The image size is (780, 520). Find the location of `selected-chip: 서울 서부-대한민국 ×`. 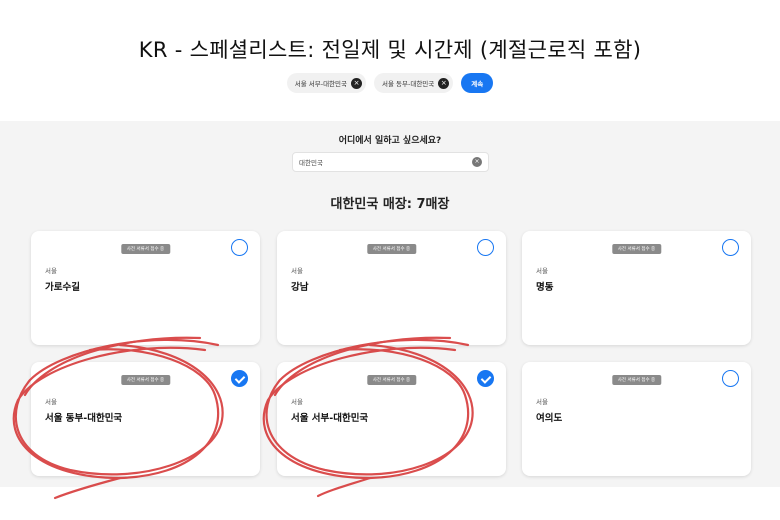

selected-chip: 서울 서부-대한민국 × is located at coordinates (326, 83).